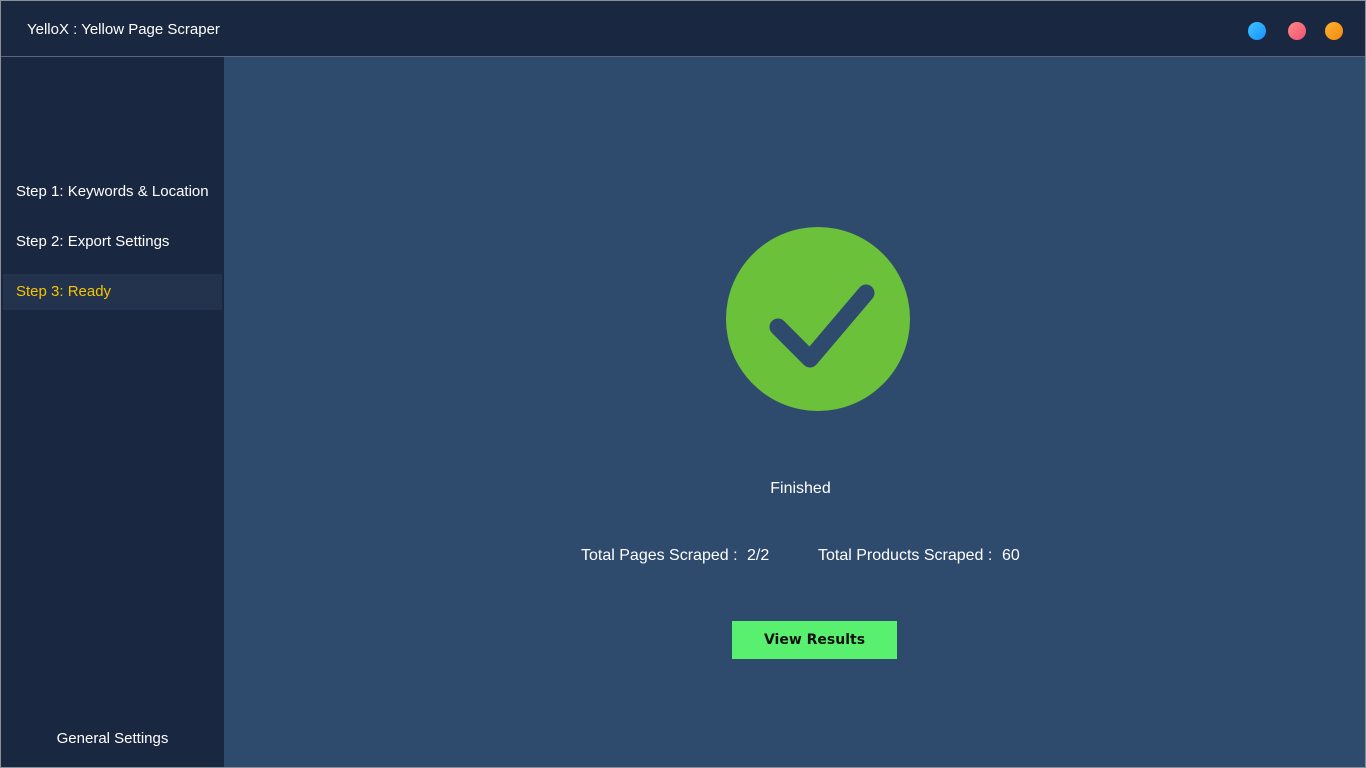 This screenshot has height=768, width=1366. Describe the element at coordinates (814, 640) in the screenshot. I see `view-results-button: View Results` at that location.